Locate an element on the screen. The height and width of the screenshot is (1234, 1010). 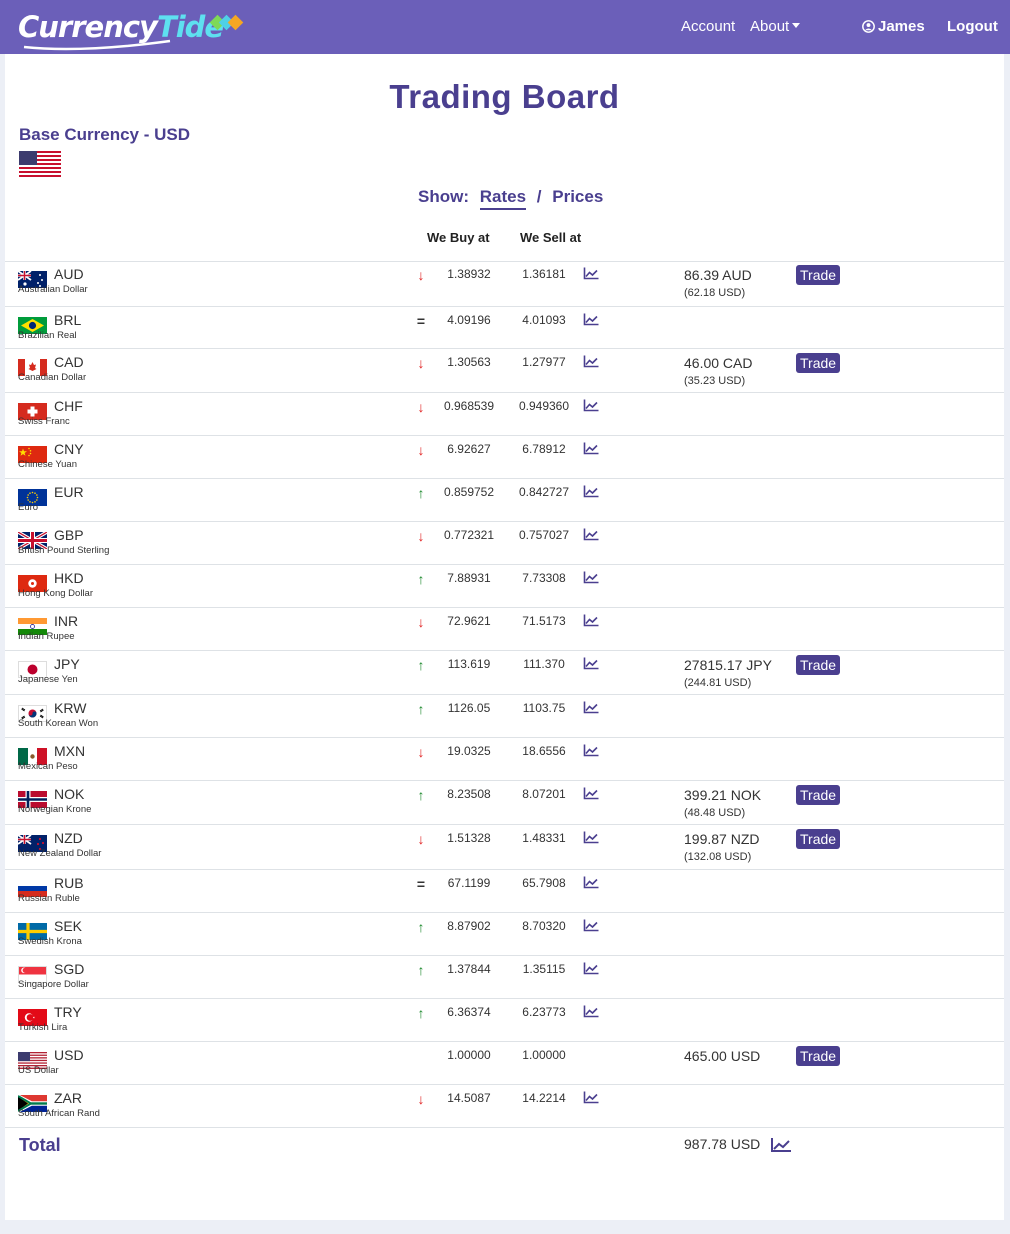
currency-code: INR is located at coordinates (66, 621).